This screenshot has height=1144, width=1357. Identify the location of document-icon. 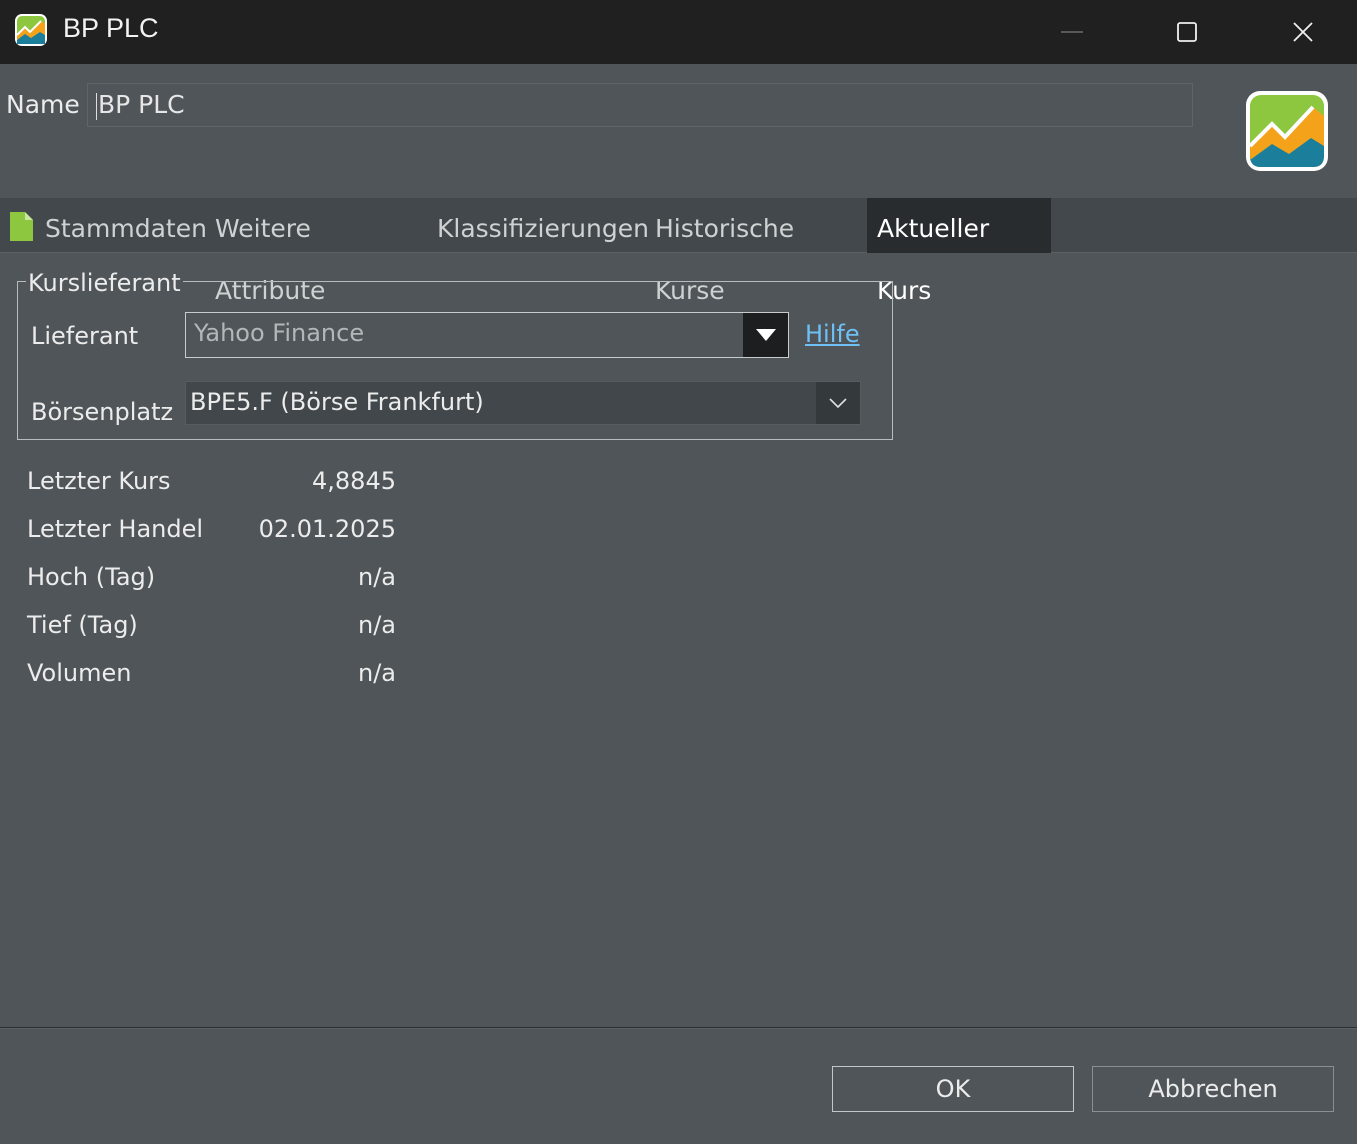
(21, 226).